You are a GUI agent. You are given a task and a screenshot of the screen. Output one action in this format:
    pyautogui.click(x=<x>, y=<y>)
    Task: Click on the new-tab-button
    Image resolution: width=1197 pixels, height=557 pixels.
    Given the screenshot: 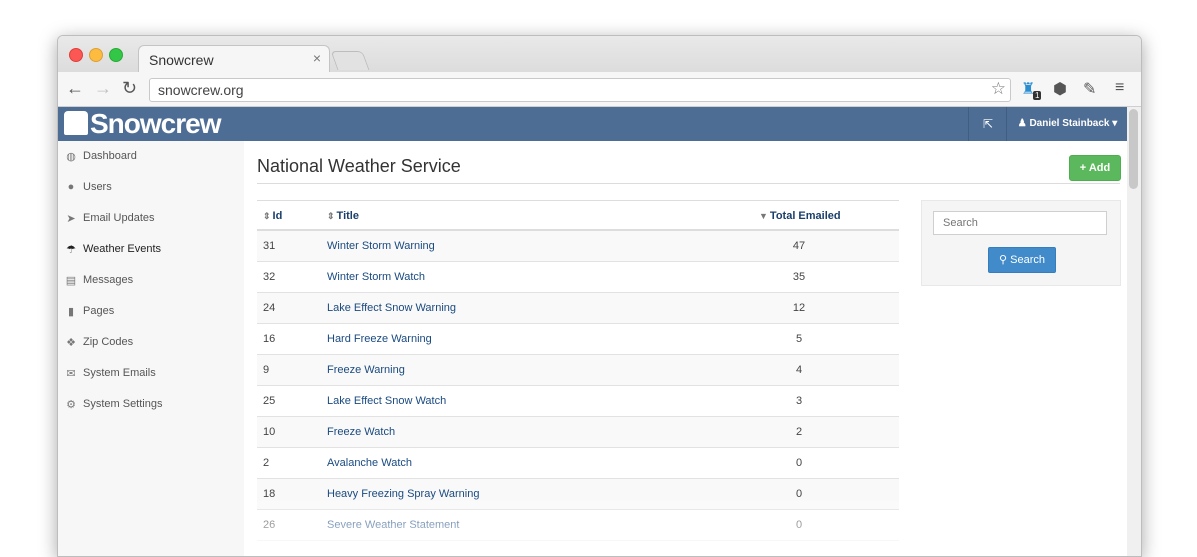 What is the action you would take?
    pyautogui.click(x=350, y=60)
    